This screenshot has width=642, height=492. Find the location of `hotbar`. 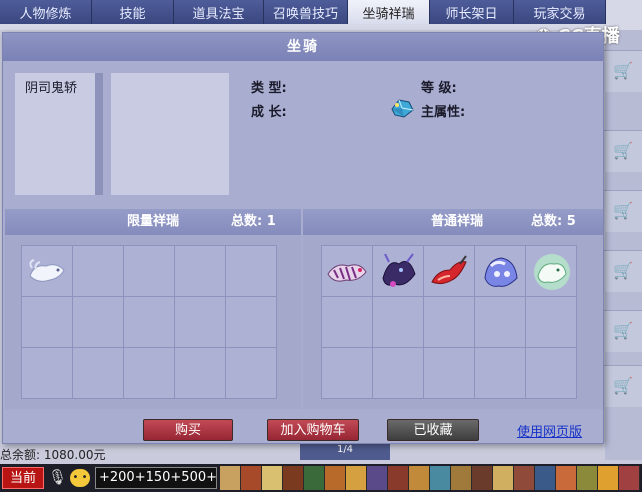

hotbar is located at coordinates (431, 478).